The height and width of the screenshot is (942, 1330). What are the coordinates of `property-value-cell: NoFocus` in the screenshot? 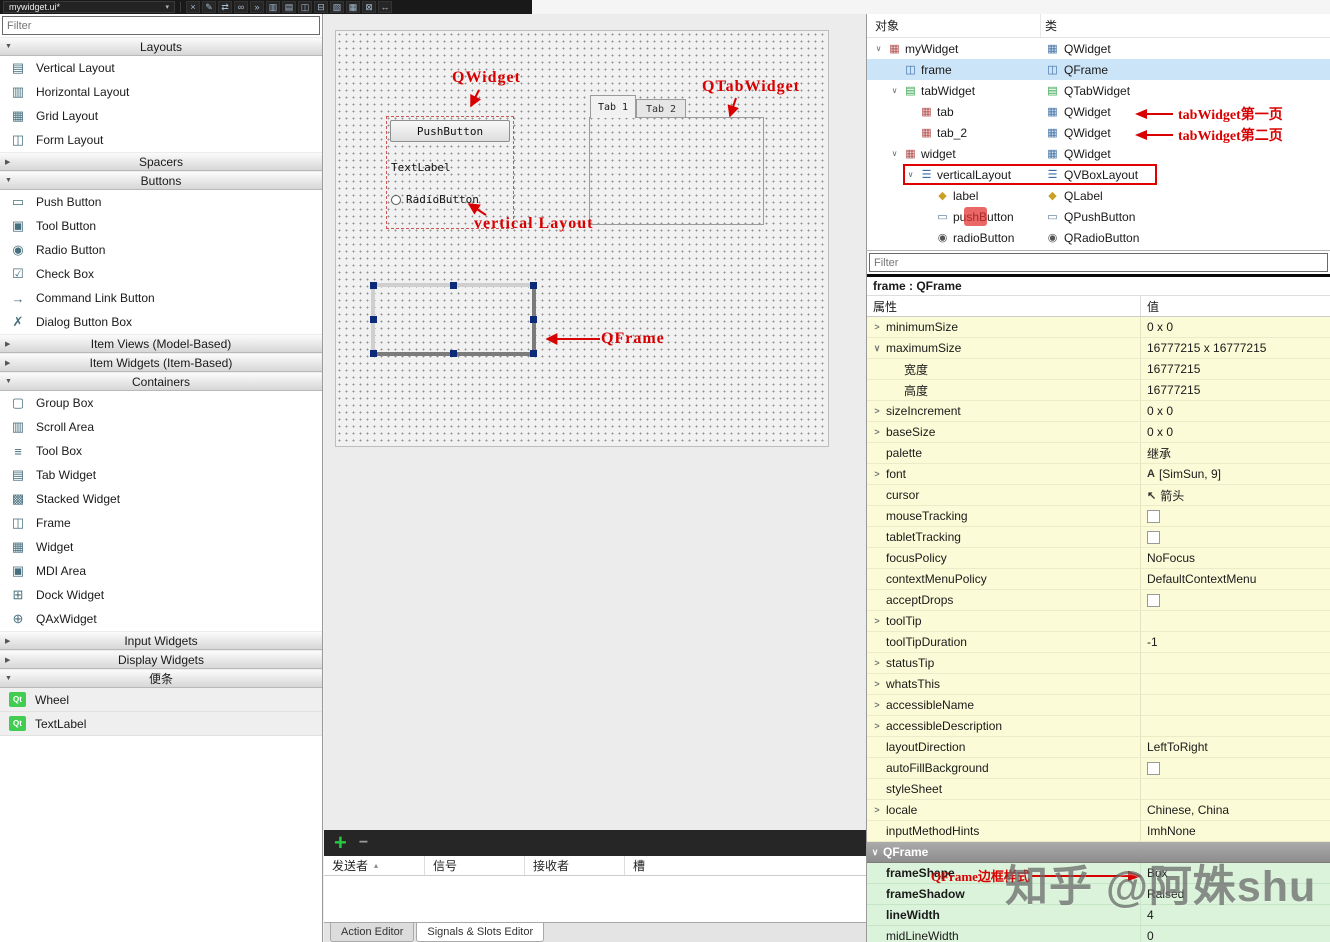 It's located at (1235, 558).